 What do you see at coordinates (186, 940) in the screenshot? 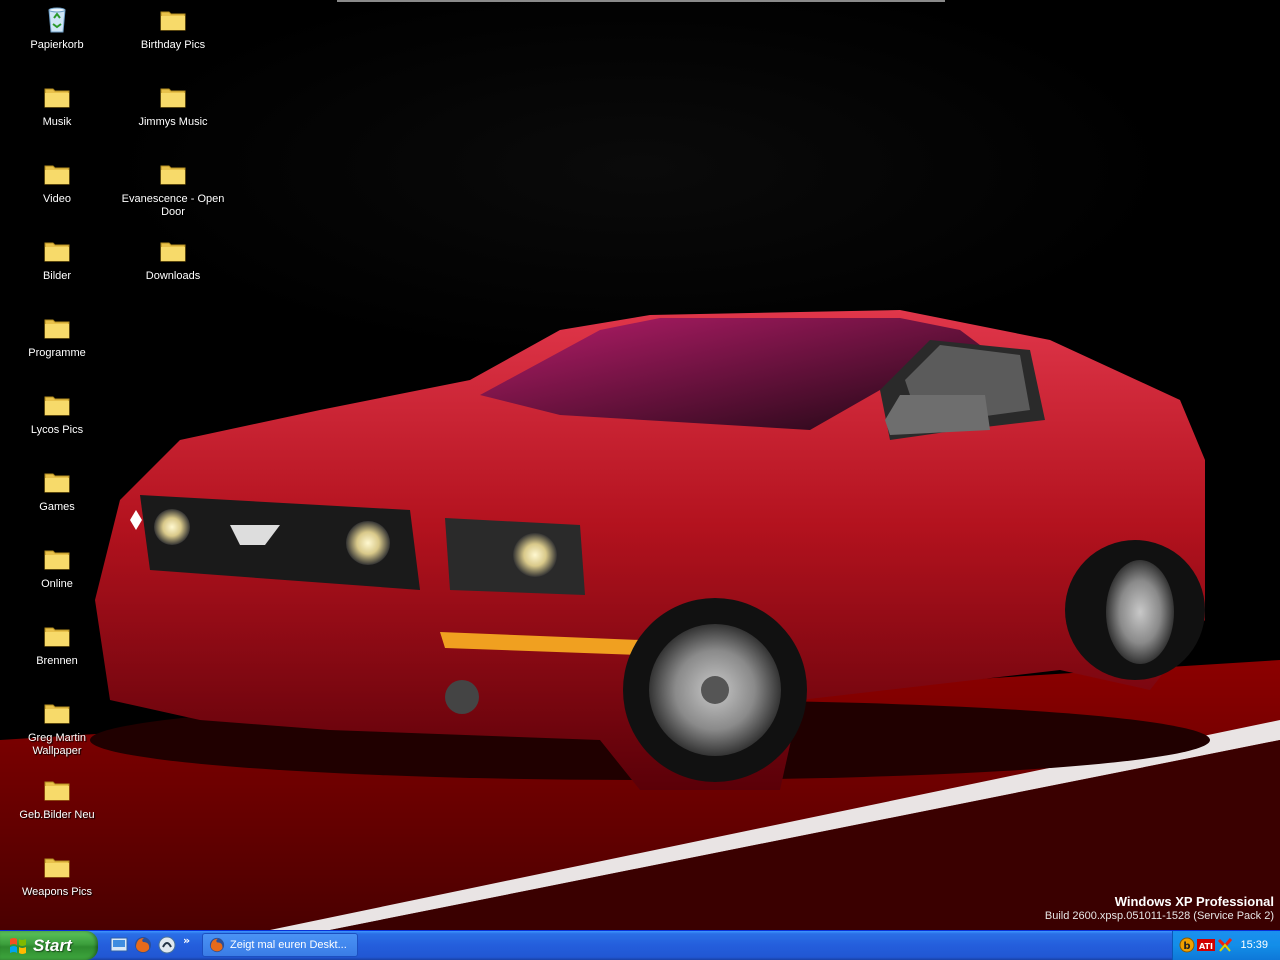
I see `quick-launch-overflow-chevron-icon: »` at bounding box center [186, 940].